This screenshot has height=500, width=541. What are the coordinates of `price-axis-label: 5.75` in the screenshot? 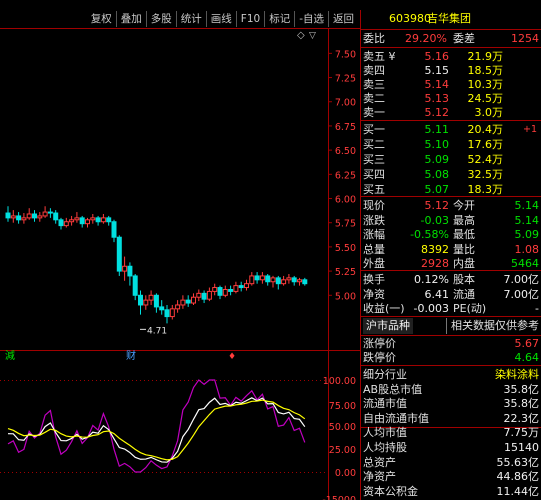 It's located at (345, 224).